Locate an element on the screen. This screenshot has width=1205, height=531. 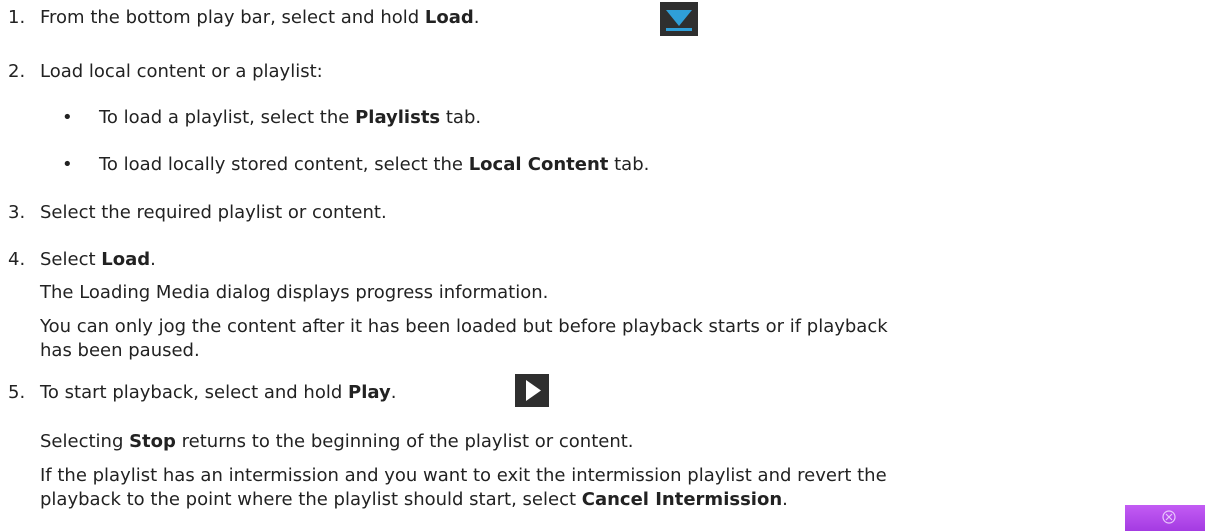
step-number: 4. is located at coordinates (17, 259).